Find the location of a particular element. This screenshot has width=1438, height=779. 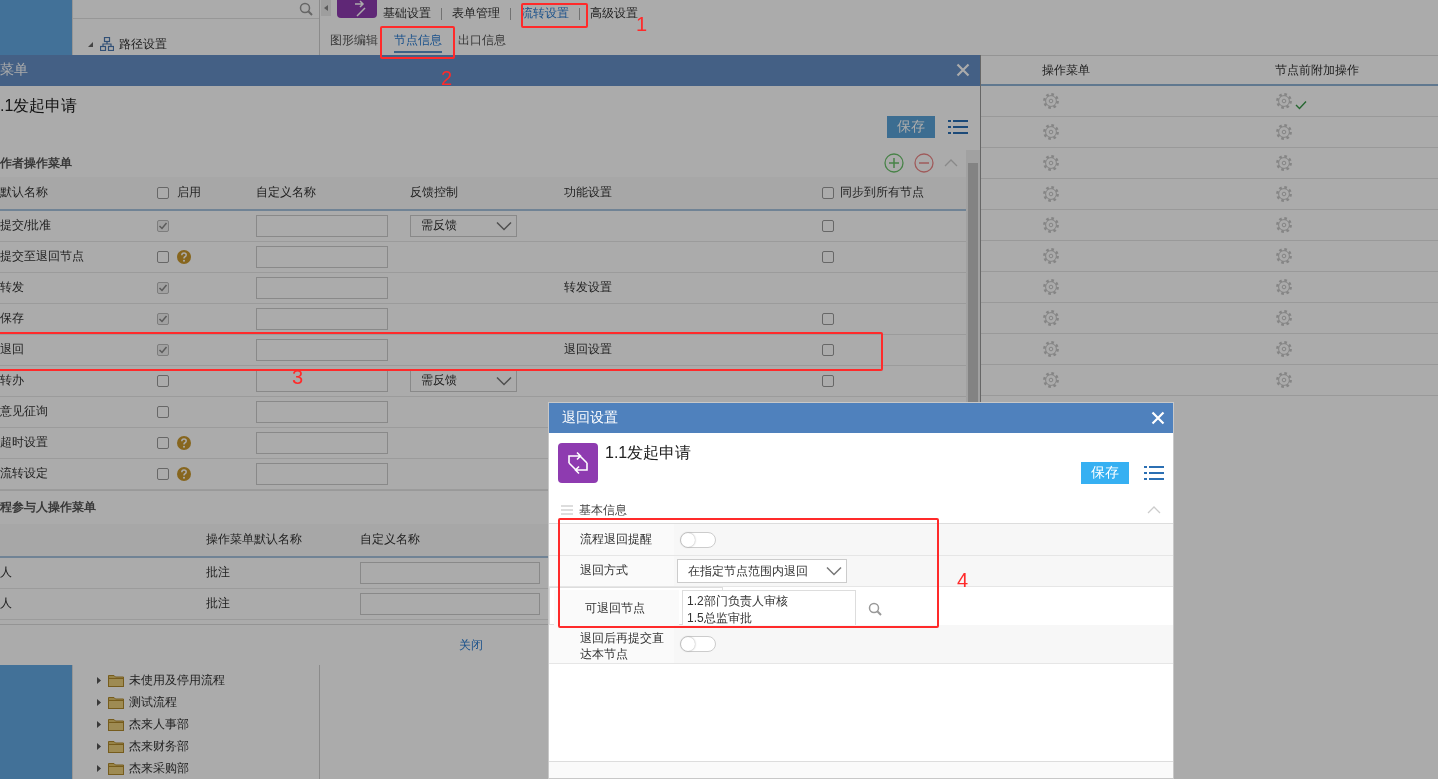

collapse-handle is located at coordinates (326, 8).